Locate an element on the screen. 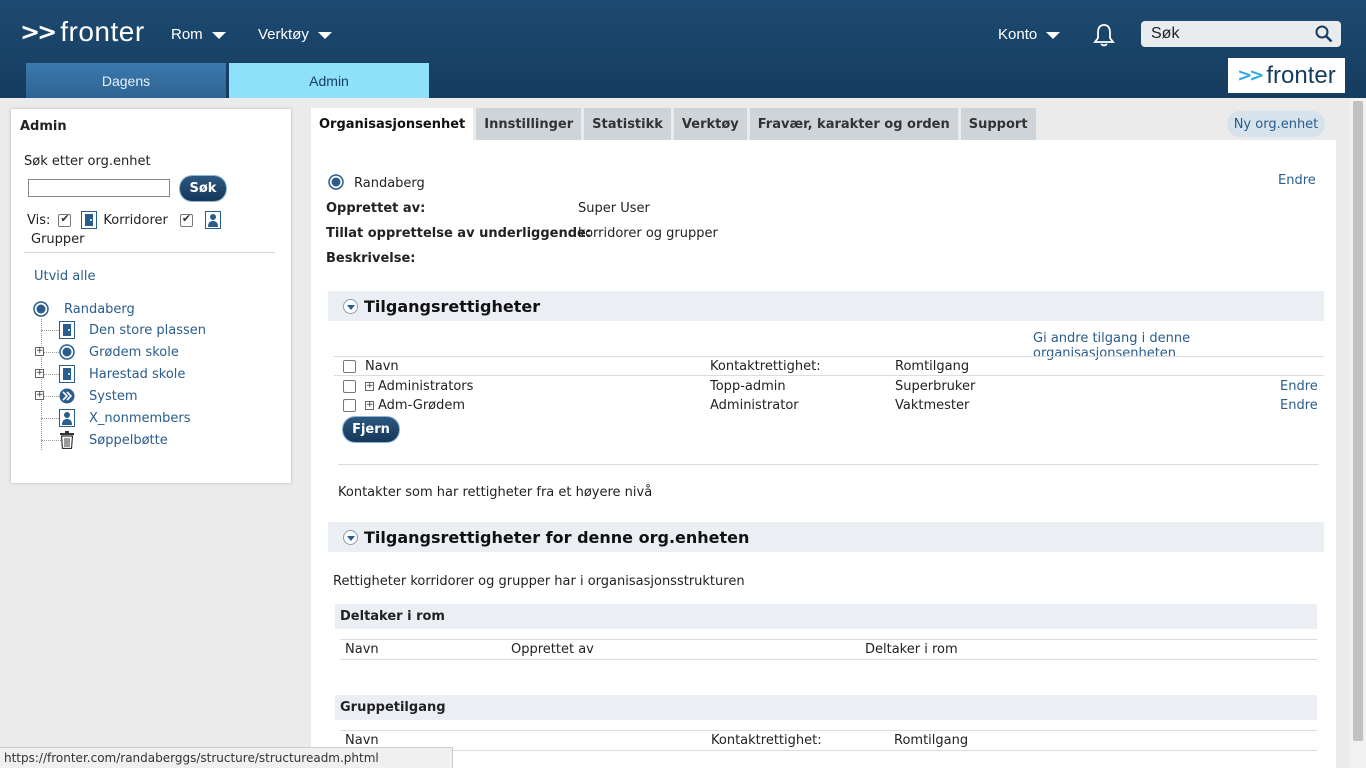 The width and height of the screenshot is (1366, 768). tab-admin: Admin is located at coordinates (329, 80).